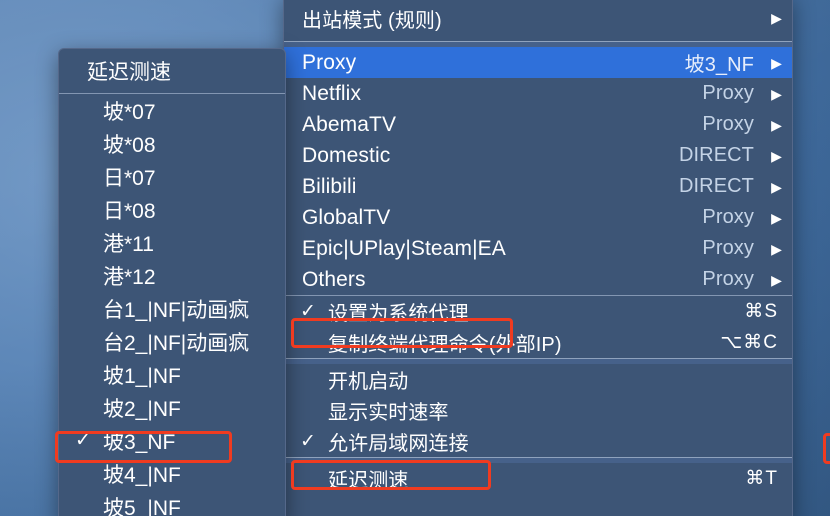  Describe the element at coordinates (538, 441) in the screenshot. I see `menu-item-toggle: ✓ 允许局域网连接` at that location.